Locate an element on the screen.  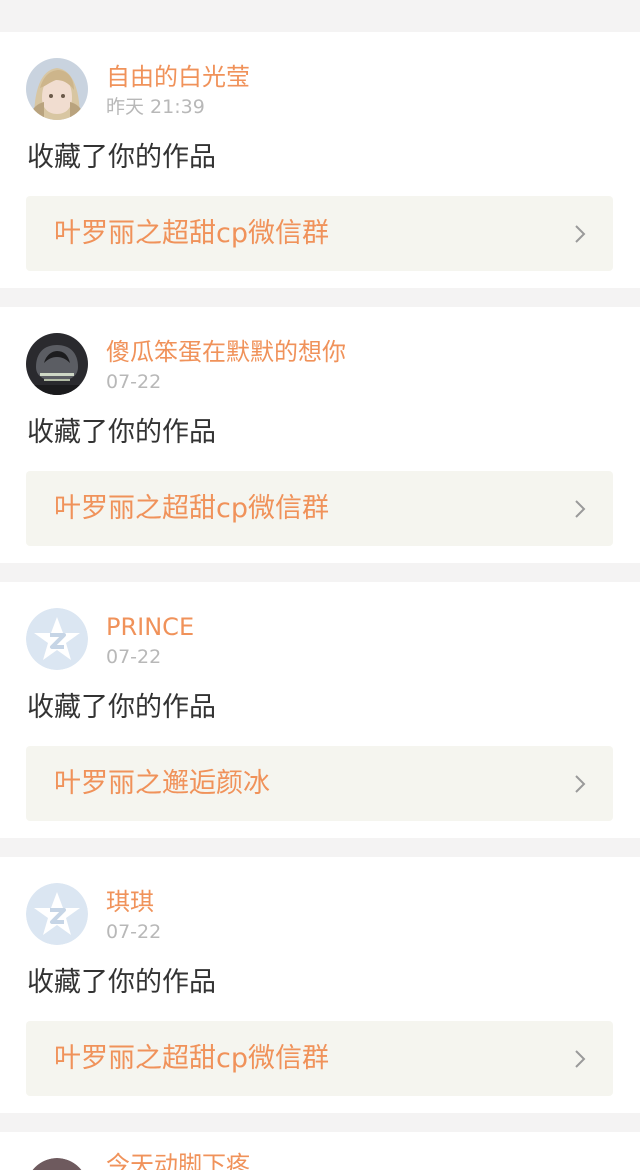
timestamp: 昨天 21:39 is located at coordinates (155, 107).